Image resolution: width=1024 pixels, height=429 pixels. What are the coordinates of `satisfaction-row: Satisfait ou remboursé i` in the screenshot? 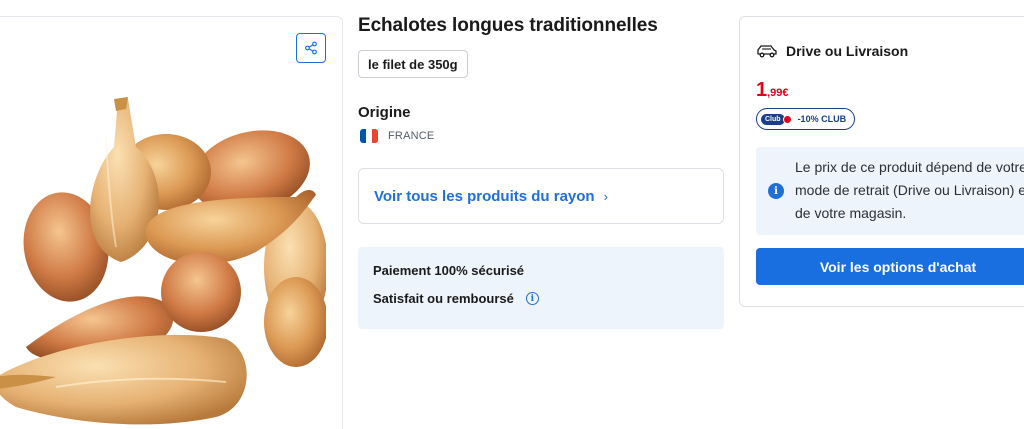 It's located at (456, 298).